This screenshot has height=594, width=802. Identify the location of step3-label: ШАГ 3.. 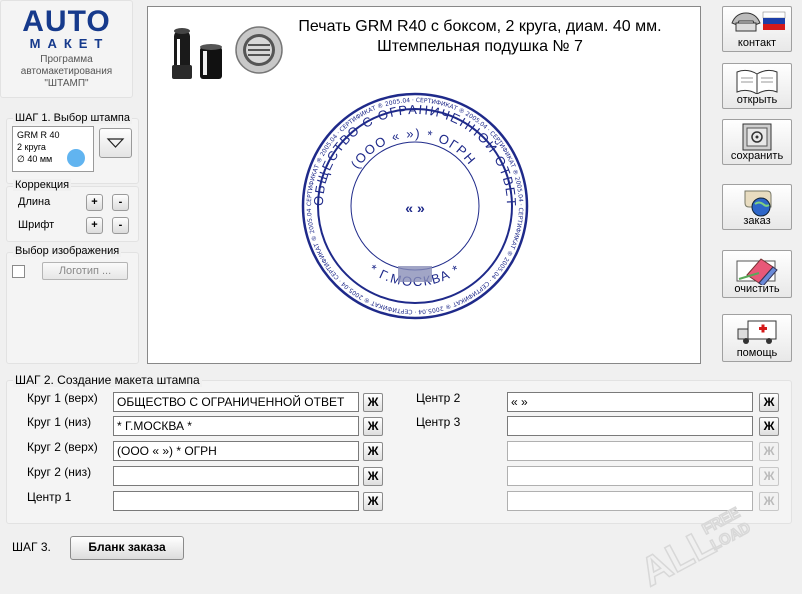
(31, 547).